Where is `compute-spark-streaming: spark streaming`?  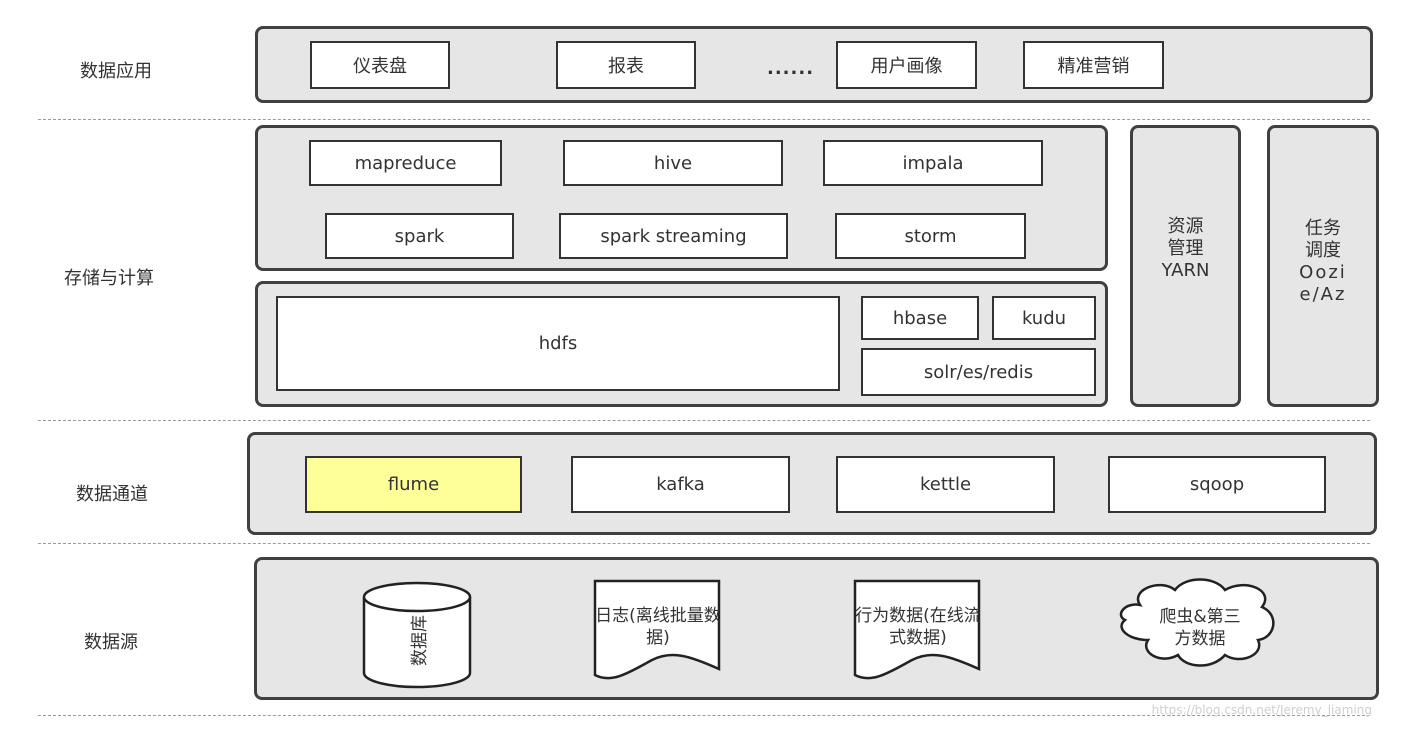 compute-spark-streaming: spark streaming is located at coordinates (673, 236).